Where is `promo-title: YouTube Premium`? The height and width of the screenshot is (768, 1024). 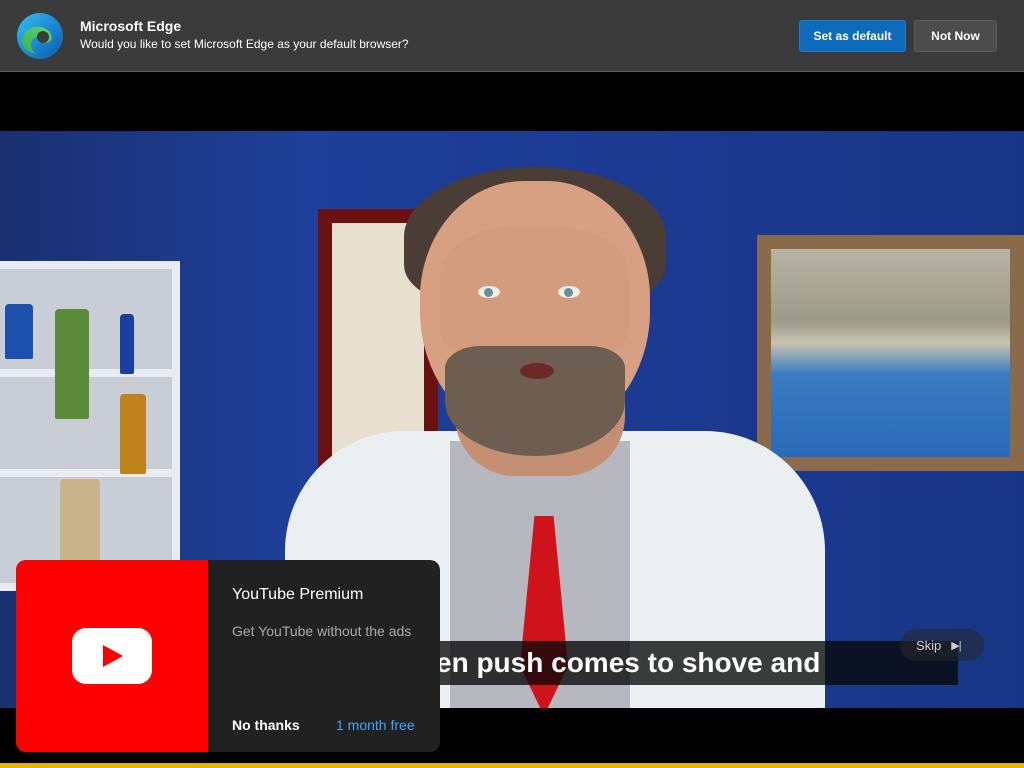
promo-title: YouTube Premium is located at coordinates (298, 594).